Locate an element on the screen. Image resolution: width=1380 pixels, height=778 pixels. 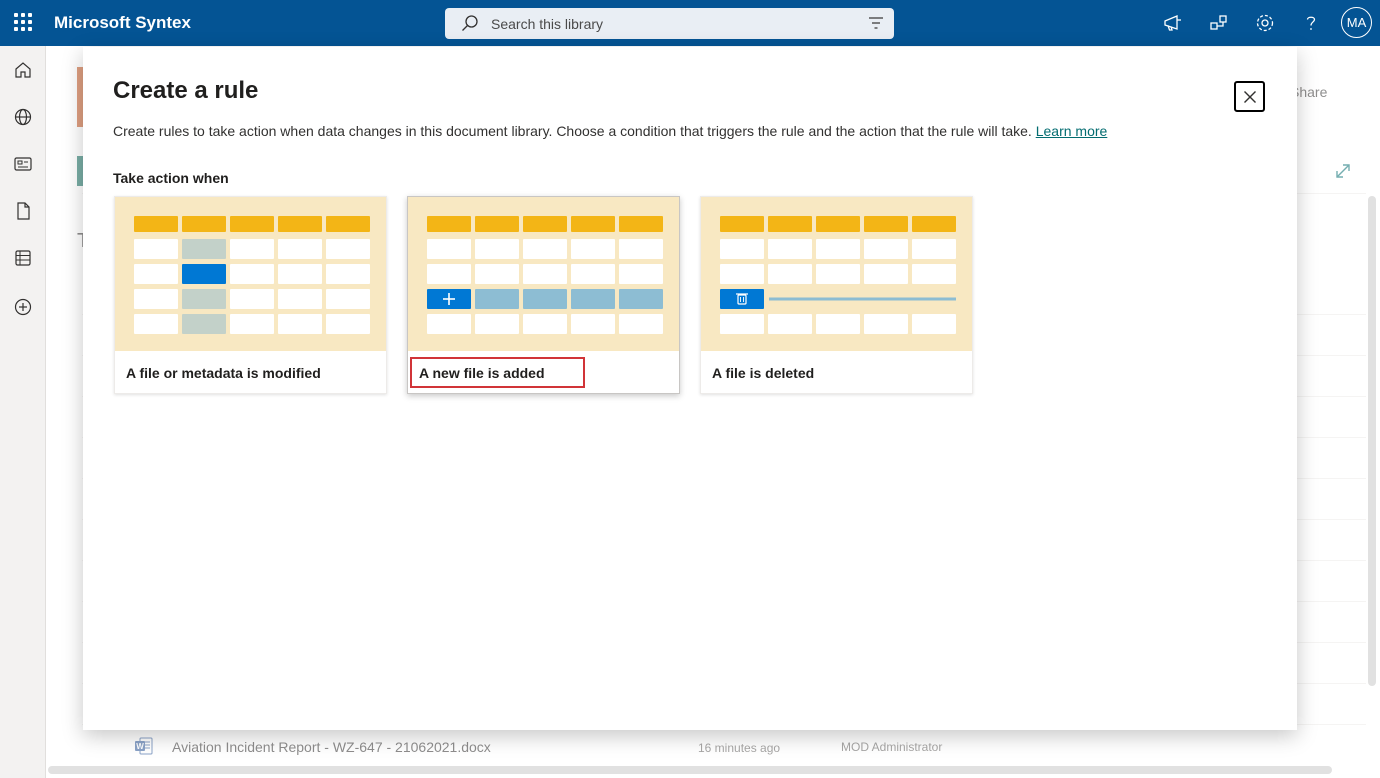
close-icon is located at coordinates (1249, 96).